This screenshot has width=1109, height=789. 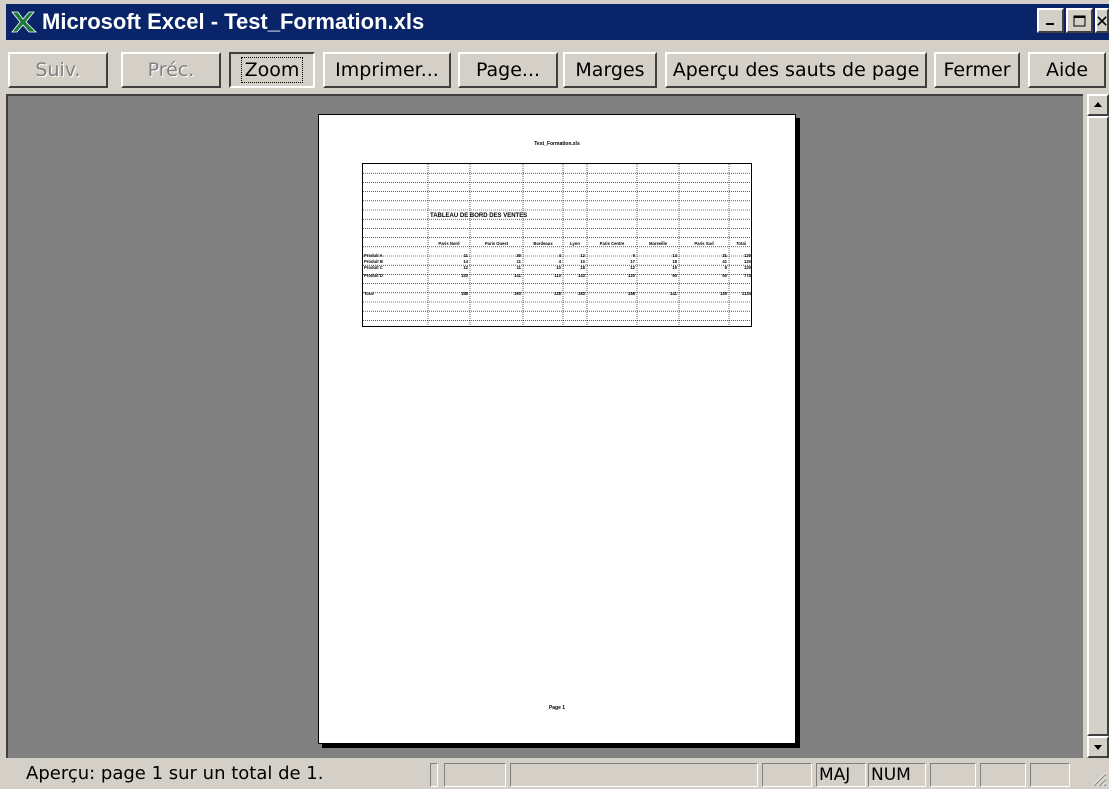 I want to click on table-cell: 17, so click(x=632, y=261).